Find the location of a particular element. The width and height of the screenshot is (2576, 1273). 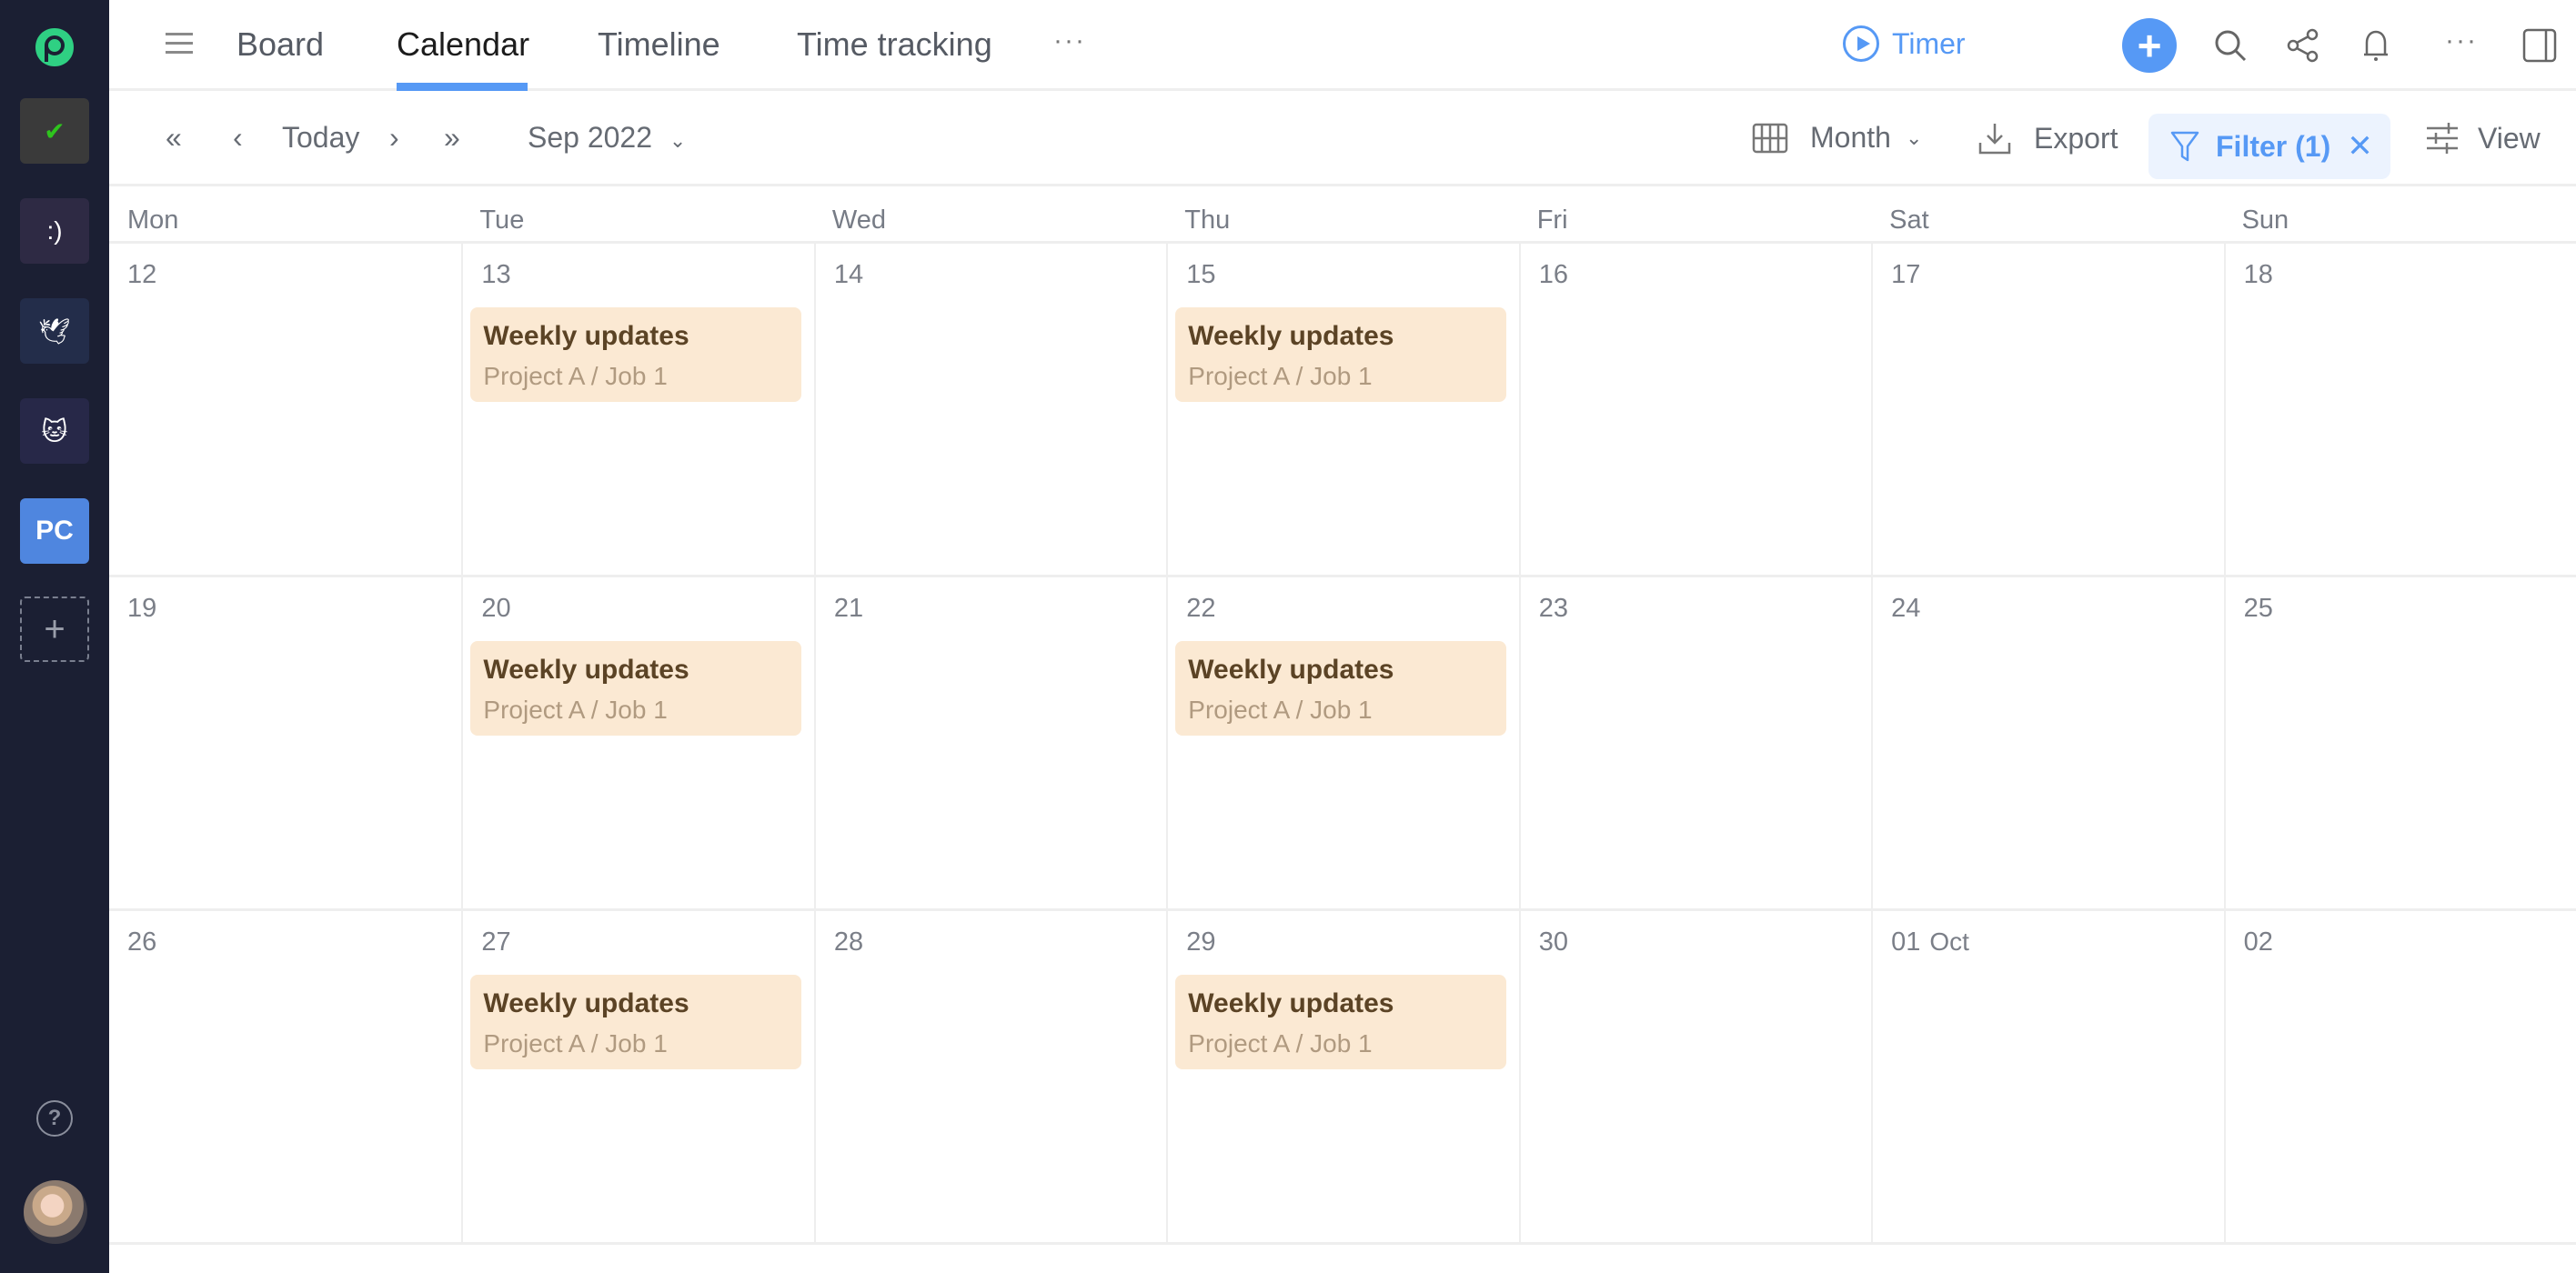

day-number: 29 is located at coordinates (1200, 942).